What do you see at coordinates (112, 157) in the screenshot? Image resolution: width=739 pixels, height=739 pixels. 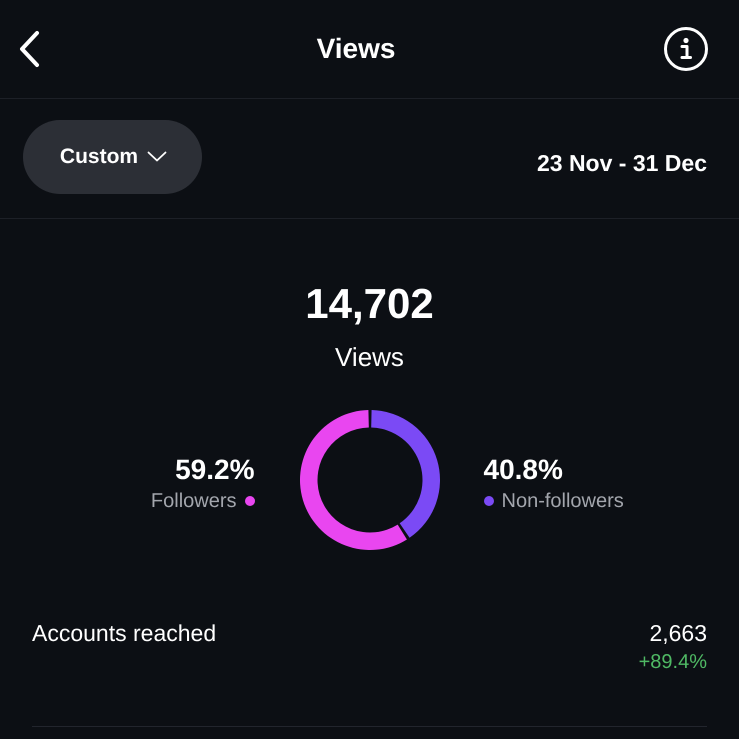 I see `date-range-dropdown: Custom` at bounding box center [112, 157].